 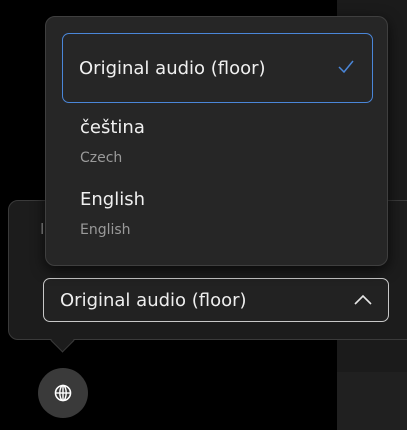 I want to click on language-button, so click(x=63, y=393).